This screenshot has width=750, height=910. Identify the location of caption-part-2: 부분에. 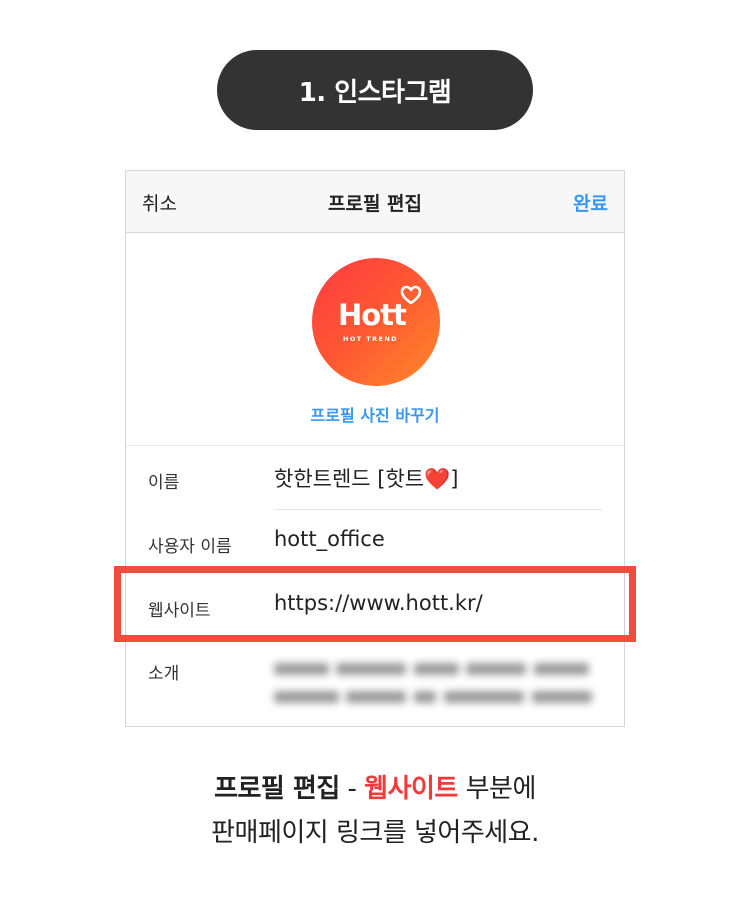
(497, 789).